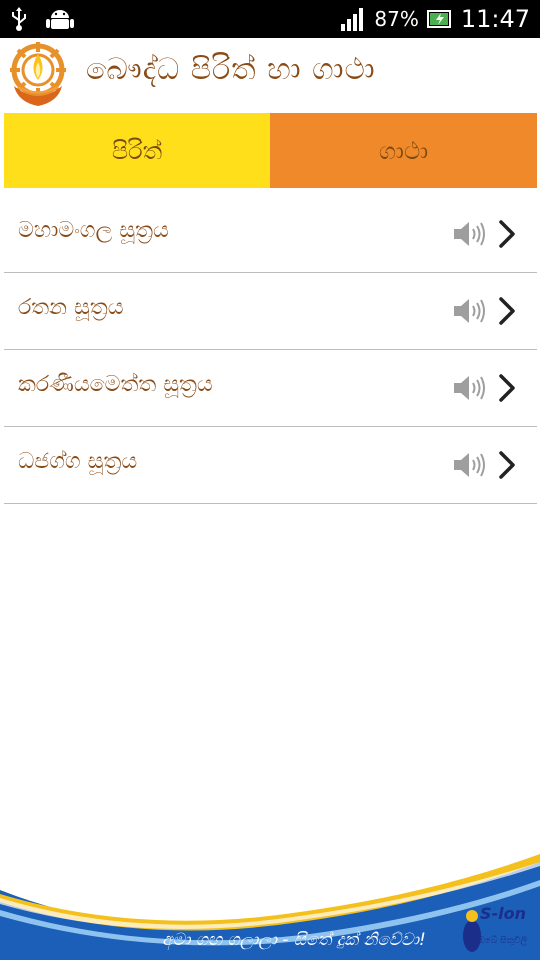  Describe the element at coordinates (60, 19) in the screenshot. I see `android-debug-icon` at that location.